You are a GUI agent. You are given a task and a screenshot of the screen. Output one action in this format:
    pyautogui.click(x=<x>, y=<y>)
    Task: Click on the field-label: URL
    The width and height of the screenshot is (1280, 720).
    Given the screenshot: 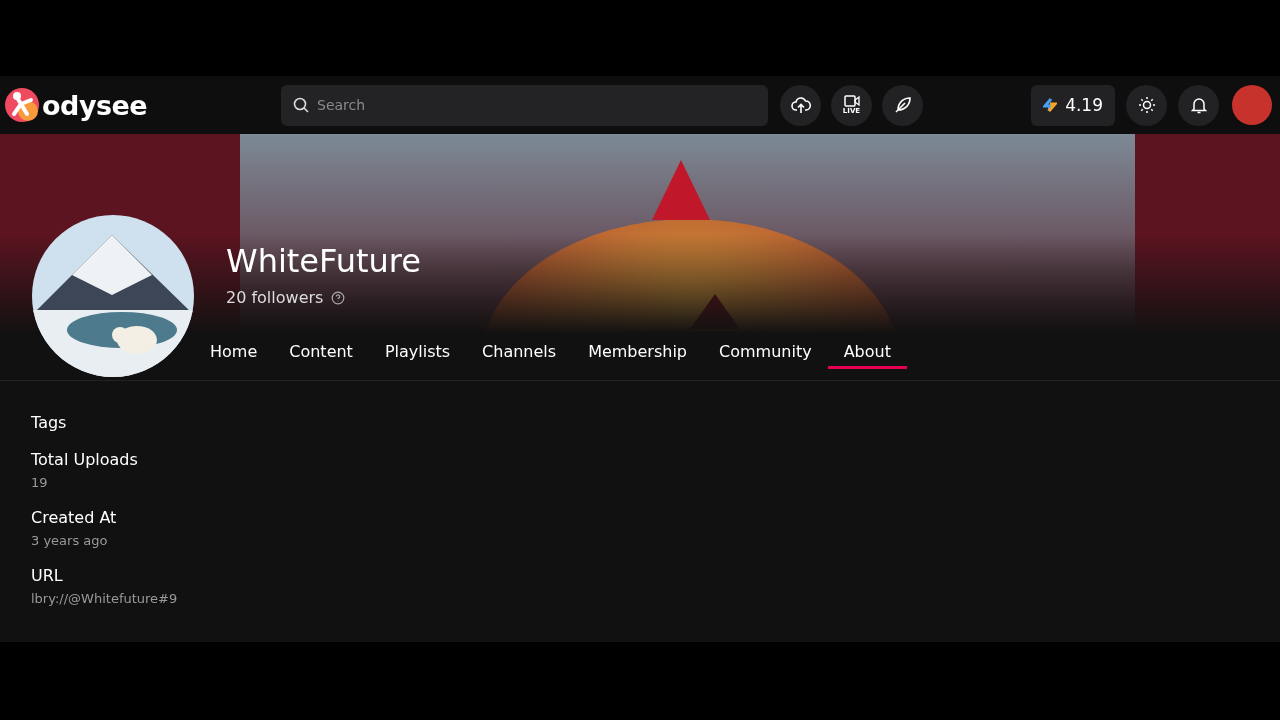 What is the action you would take?
    pyautogui.click(x=47, y=575)
    